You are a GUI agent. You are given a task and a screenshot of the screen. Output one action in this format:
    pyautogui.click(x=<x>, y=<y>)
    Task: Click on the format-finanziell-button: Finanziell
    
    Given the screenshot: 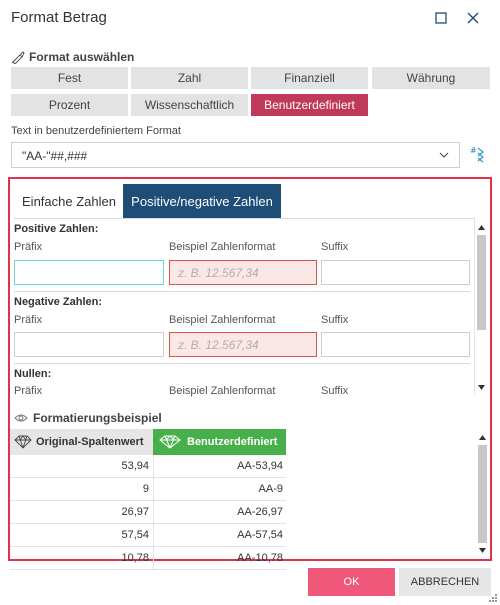 What is the action you would take?
    pyautogui.click(x=309, y=78)
    